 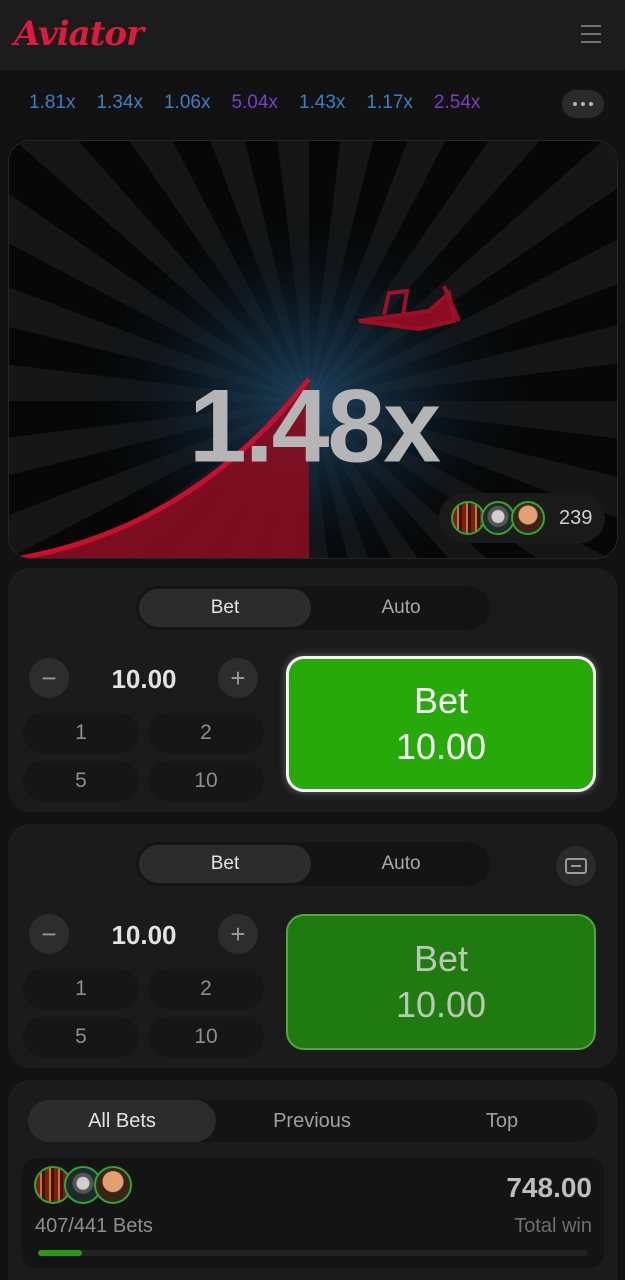 I want to click on bets-summary: 407/441 Bets 748.00 Total win, so click(x=313, y=1213).